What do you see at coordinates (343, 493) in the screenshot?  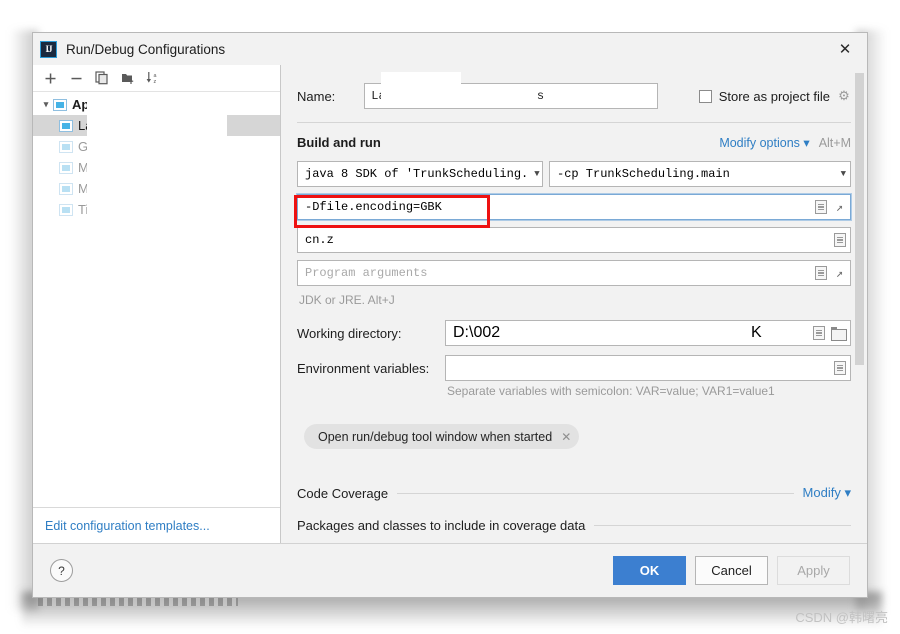 I see `code-coverage-title: Code Coverage` at bounding box center [343, 493].